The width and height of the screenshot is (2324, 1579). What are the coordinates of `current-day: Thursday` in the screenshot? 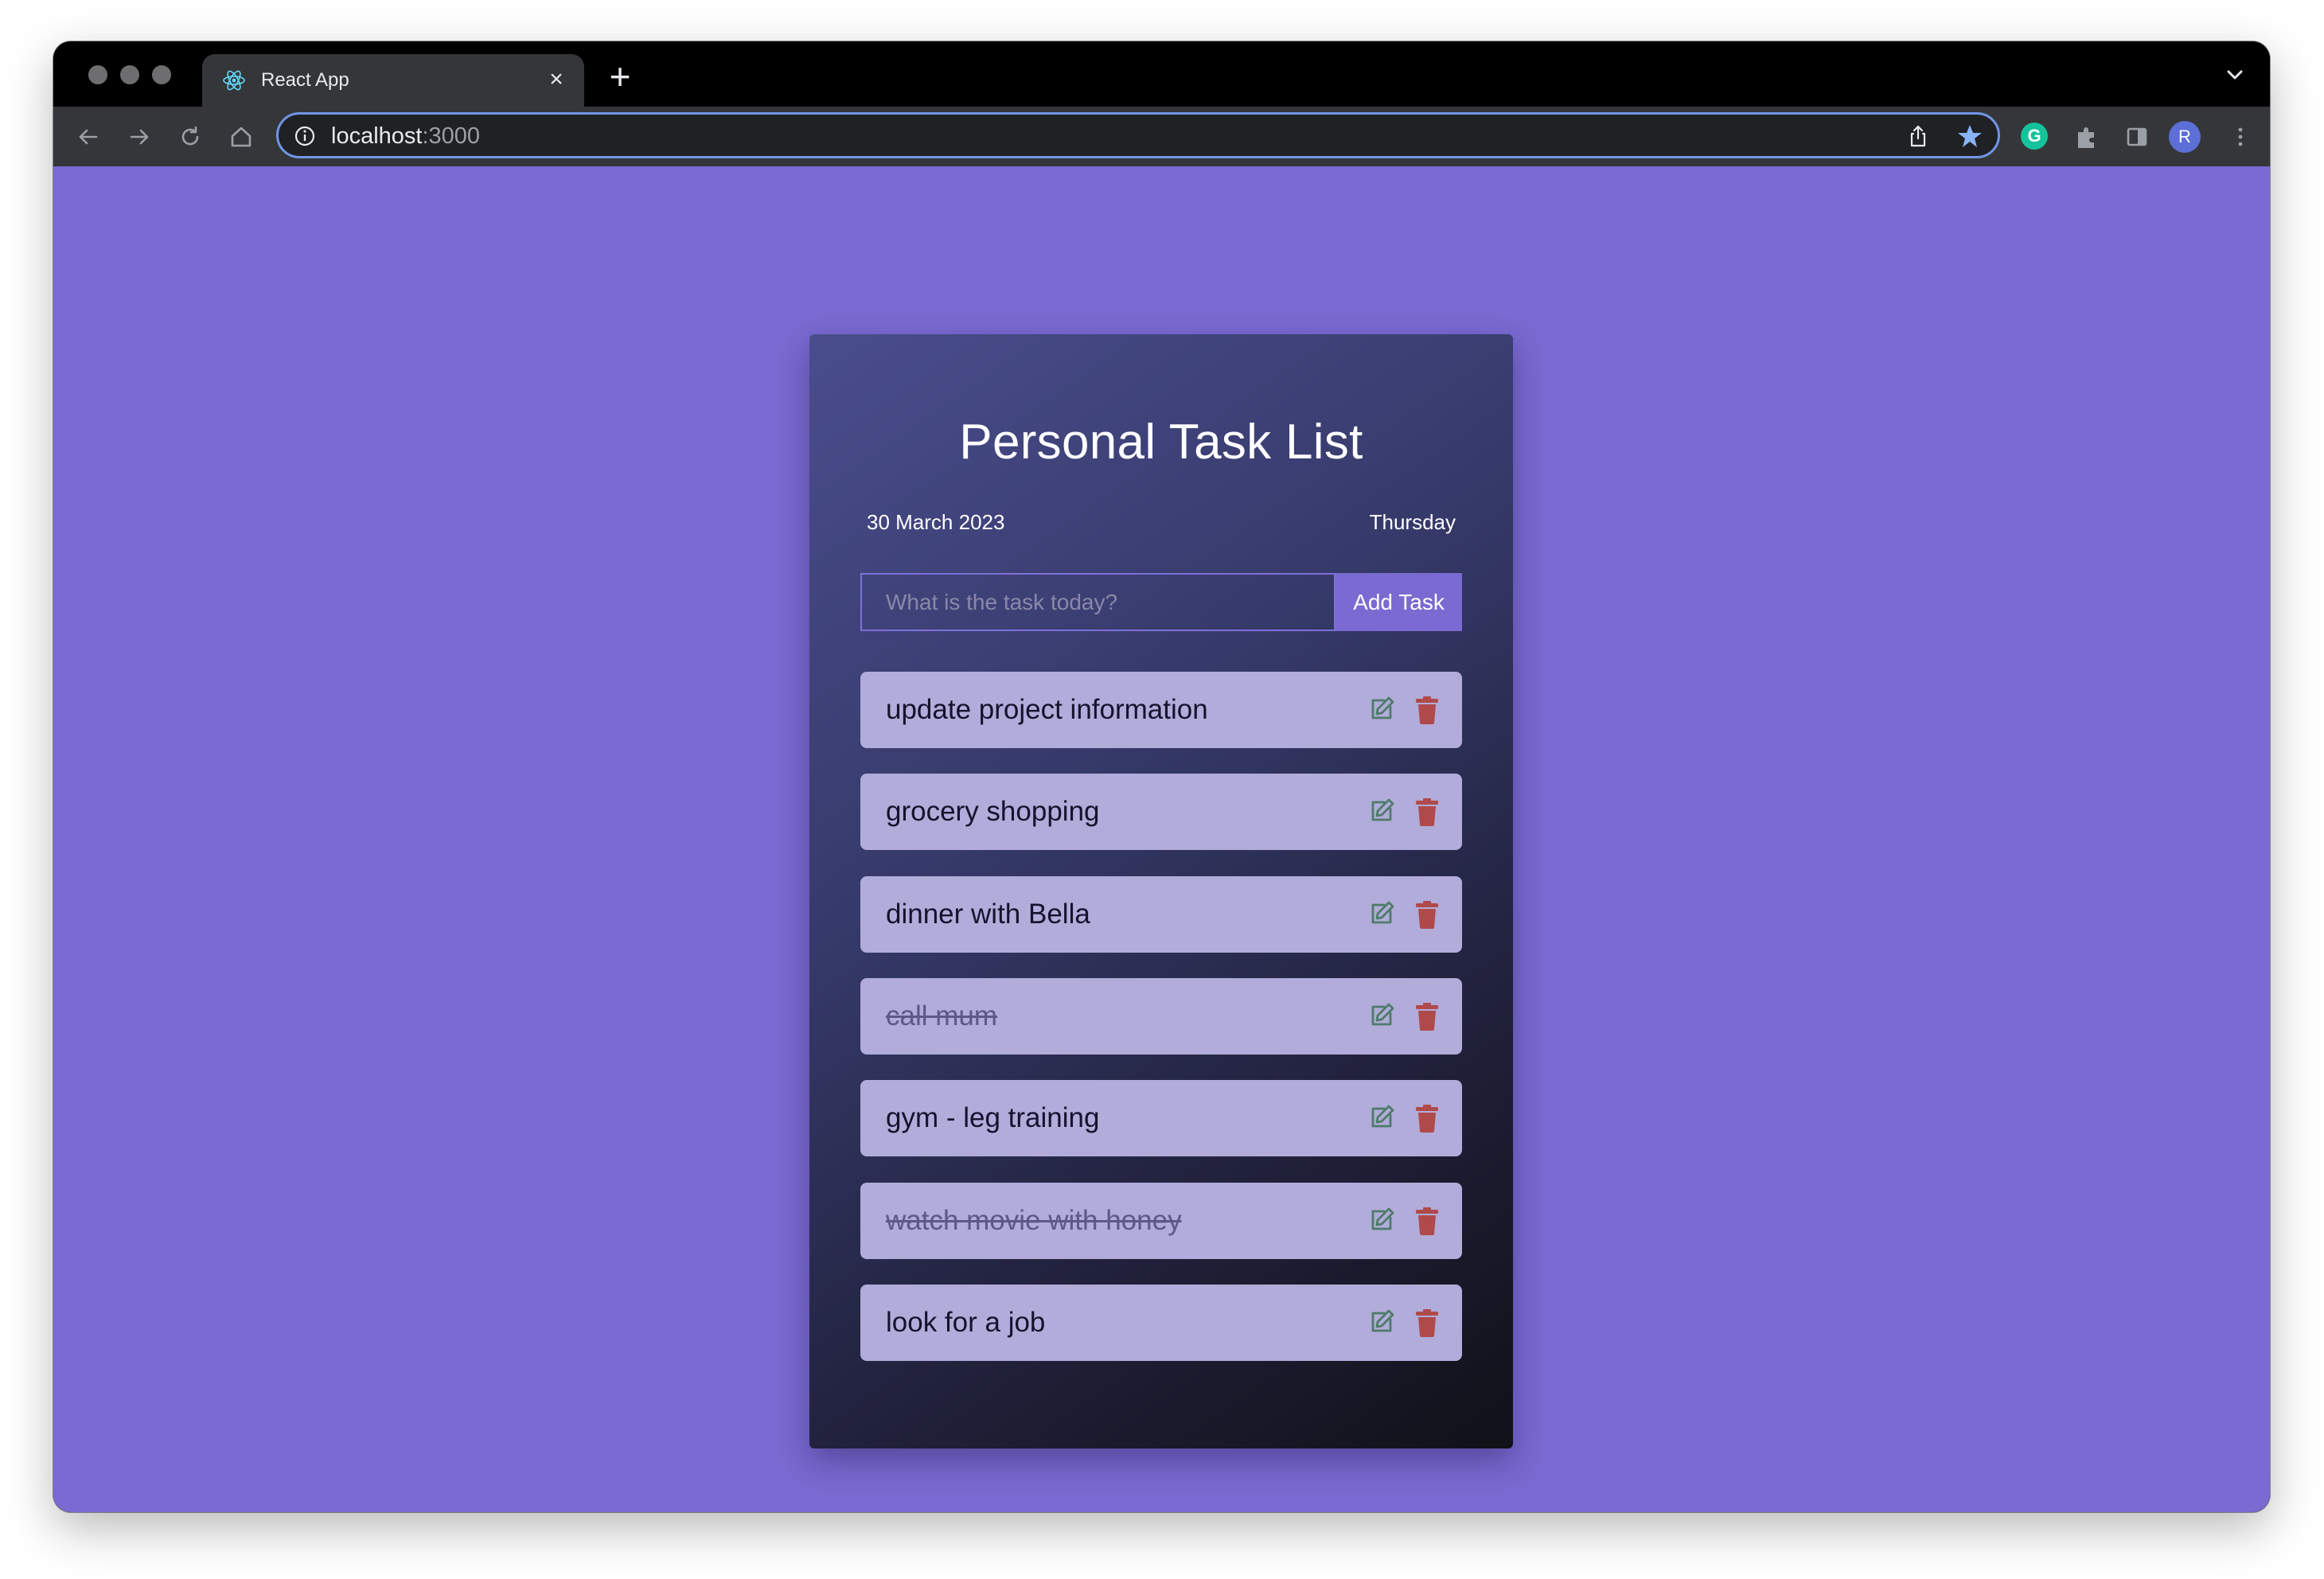 It's located at (1412, 522).